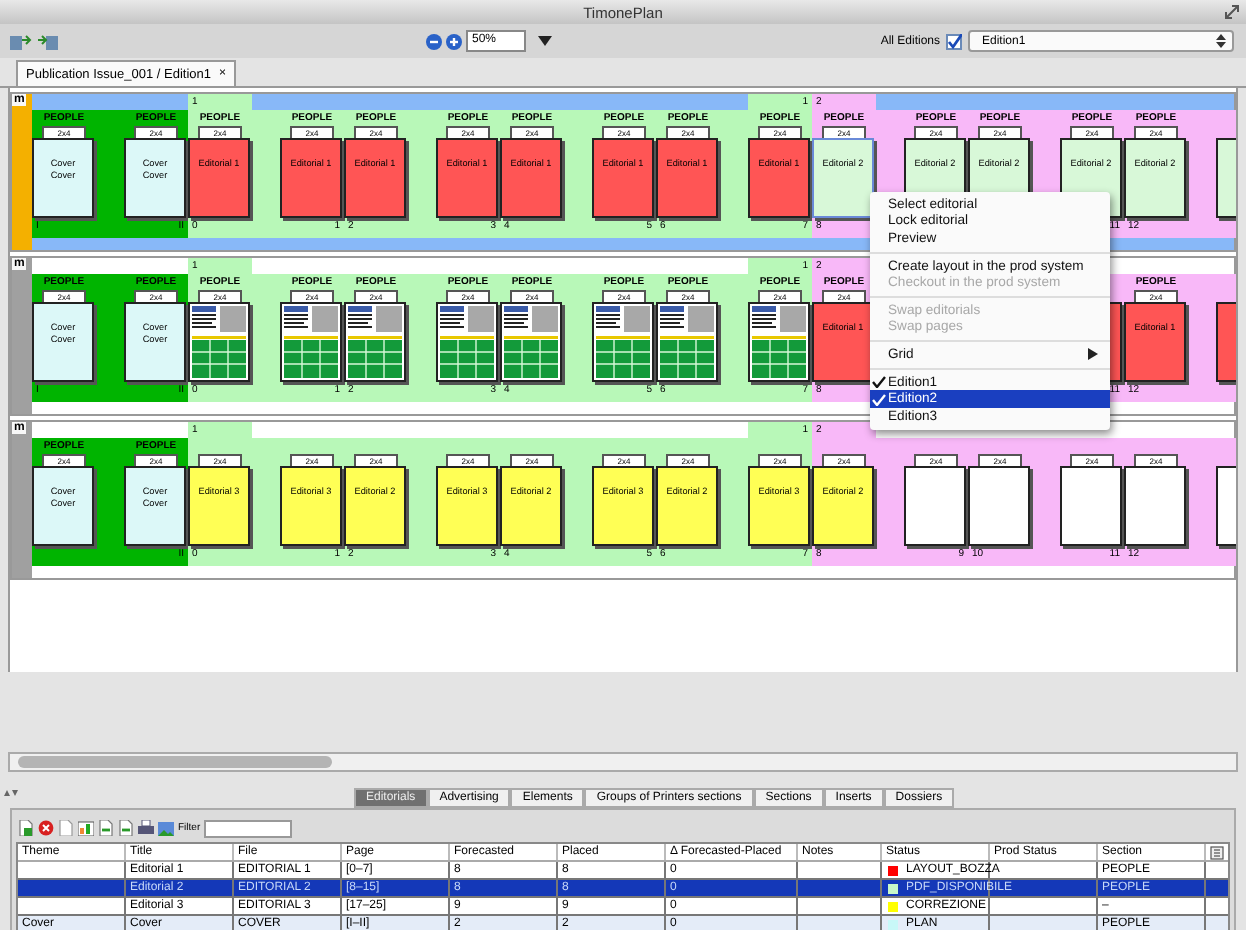 The height and width of the screenshot is (930, 1246). Describe the element at coordinates (1093, 354) in the screenshot. I see `submenu-arrow-icon` at that location.